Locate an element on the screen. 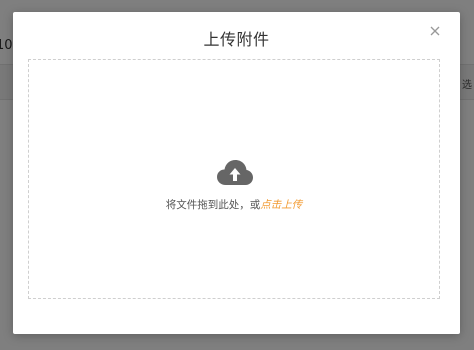 The width and height of the screenshot is (474, 350). cloud-upload-icon is located at coordinates (235, 172).